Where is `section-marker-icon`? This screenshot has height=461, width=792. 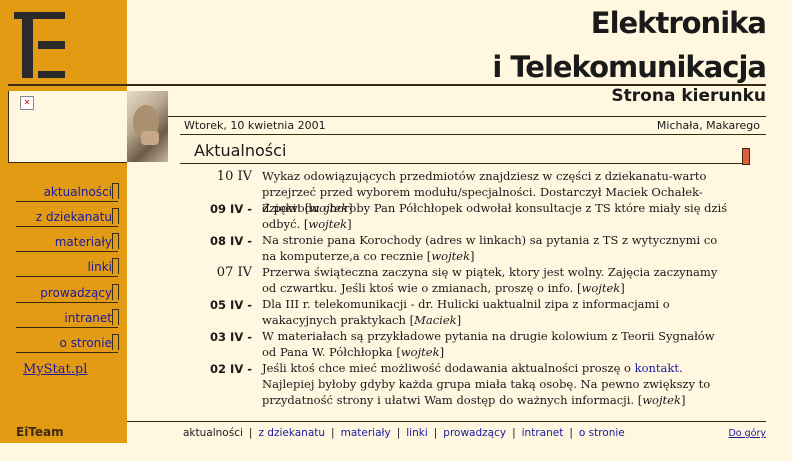 section-marker-icon is located at coordinates (746, 156).